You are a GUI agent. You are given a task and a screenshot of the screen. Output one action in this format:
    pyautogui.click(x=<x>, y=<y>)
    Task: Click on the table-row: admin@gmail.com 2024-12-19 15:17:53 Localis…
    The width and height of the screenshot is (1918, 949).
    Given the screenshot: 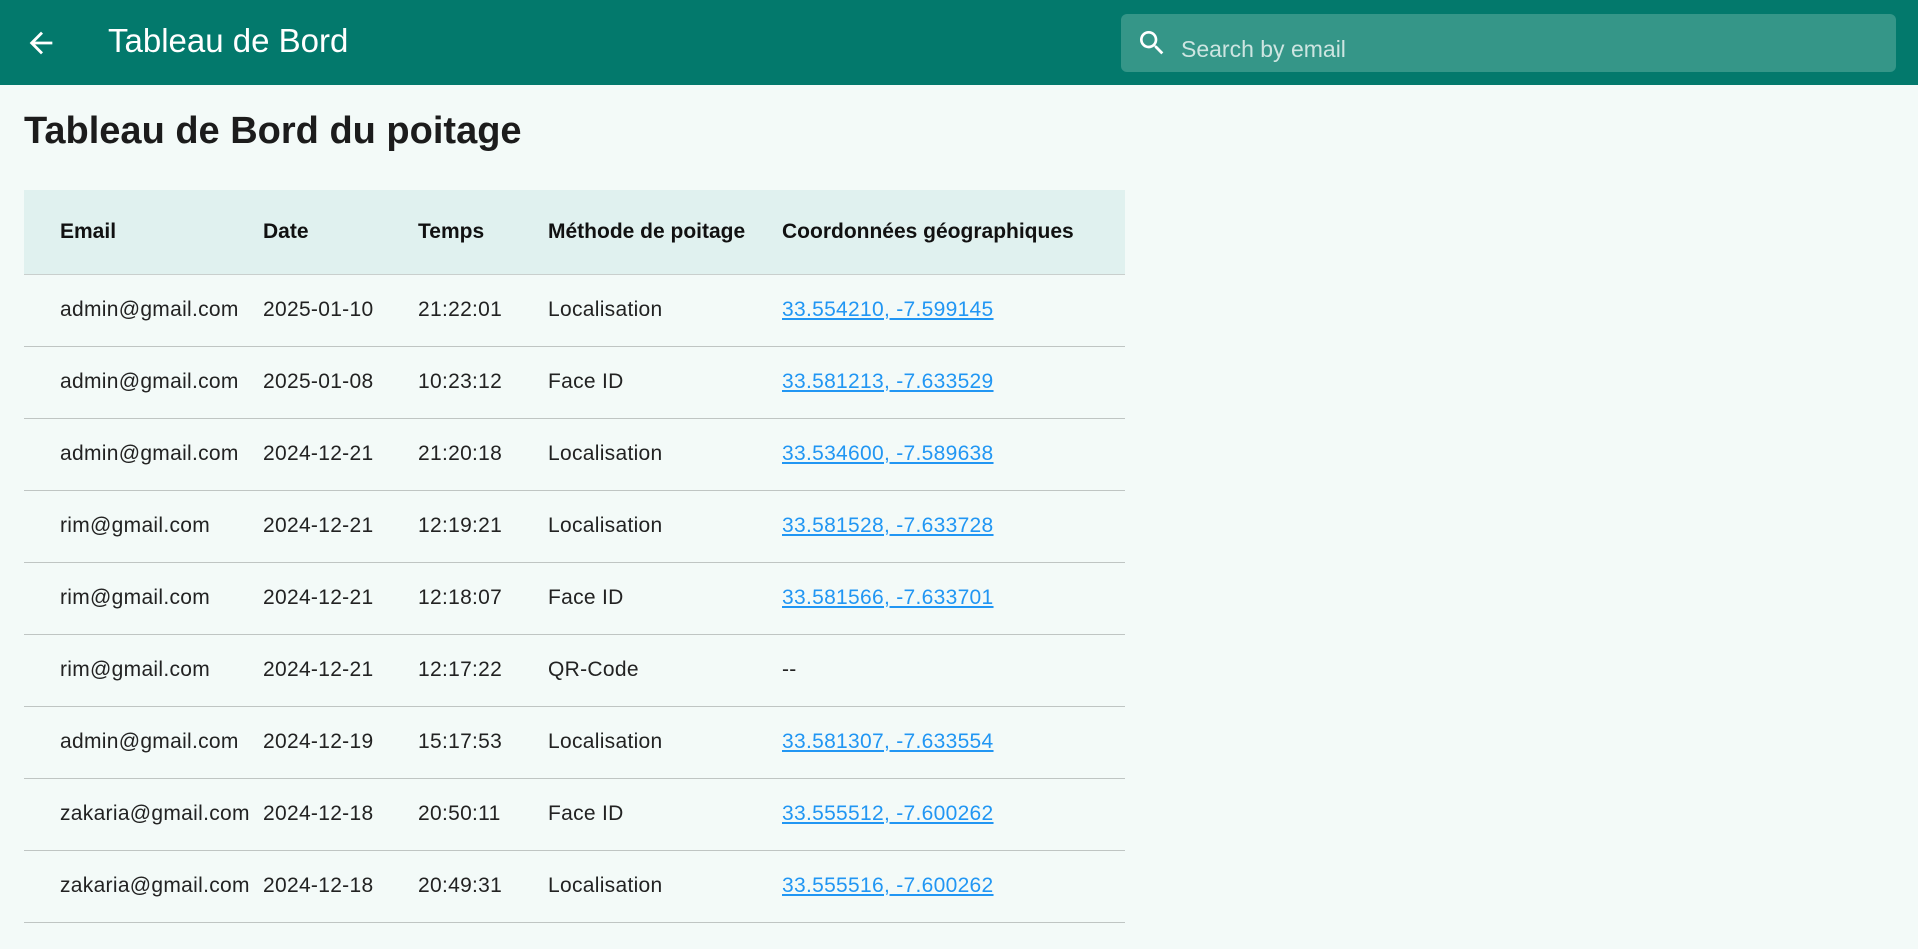 What is the action you would take?
    pyautogui.click(x=574, y=742)
    